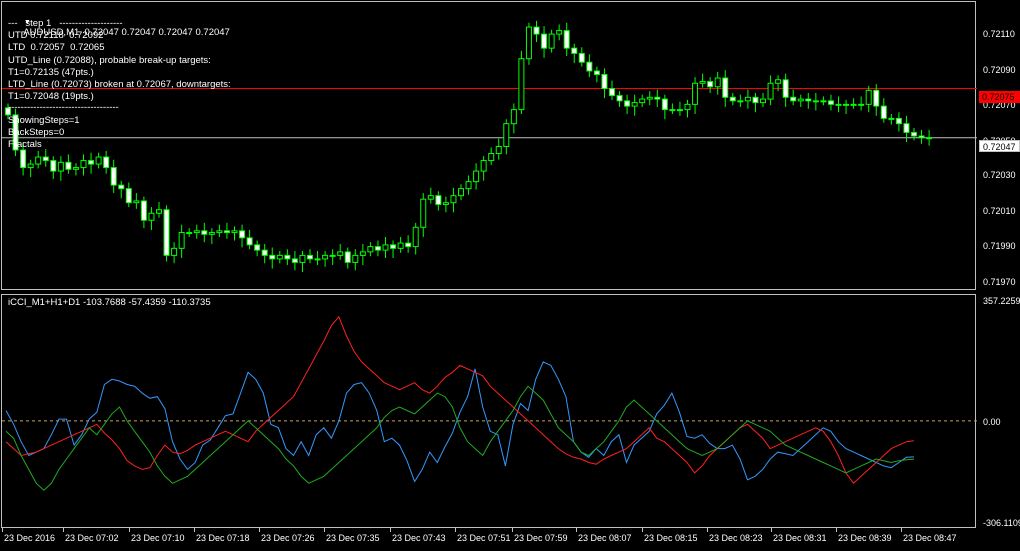 The height and width of the screenshot is (551, 1020). I want to click on bid-price-tag: 0.72047, so click(999, 146).